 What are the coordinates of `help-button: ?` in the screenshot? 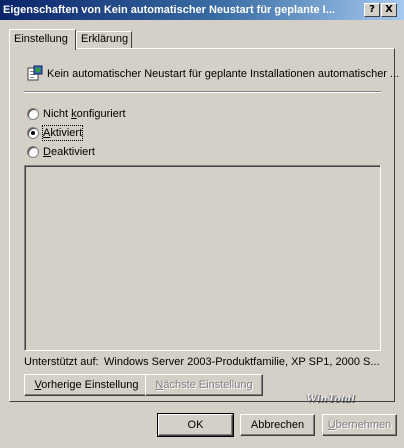 It's located at (372, 10).